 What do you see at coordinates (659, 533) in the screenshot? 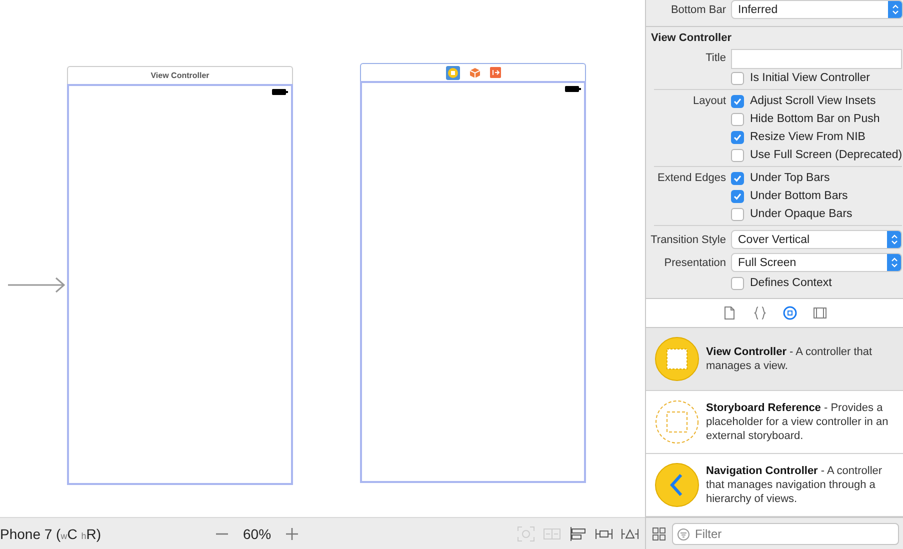
I see `grid-view-icon` at bounding box center [659, 533].